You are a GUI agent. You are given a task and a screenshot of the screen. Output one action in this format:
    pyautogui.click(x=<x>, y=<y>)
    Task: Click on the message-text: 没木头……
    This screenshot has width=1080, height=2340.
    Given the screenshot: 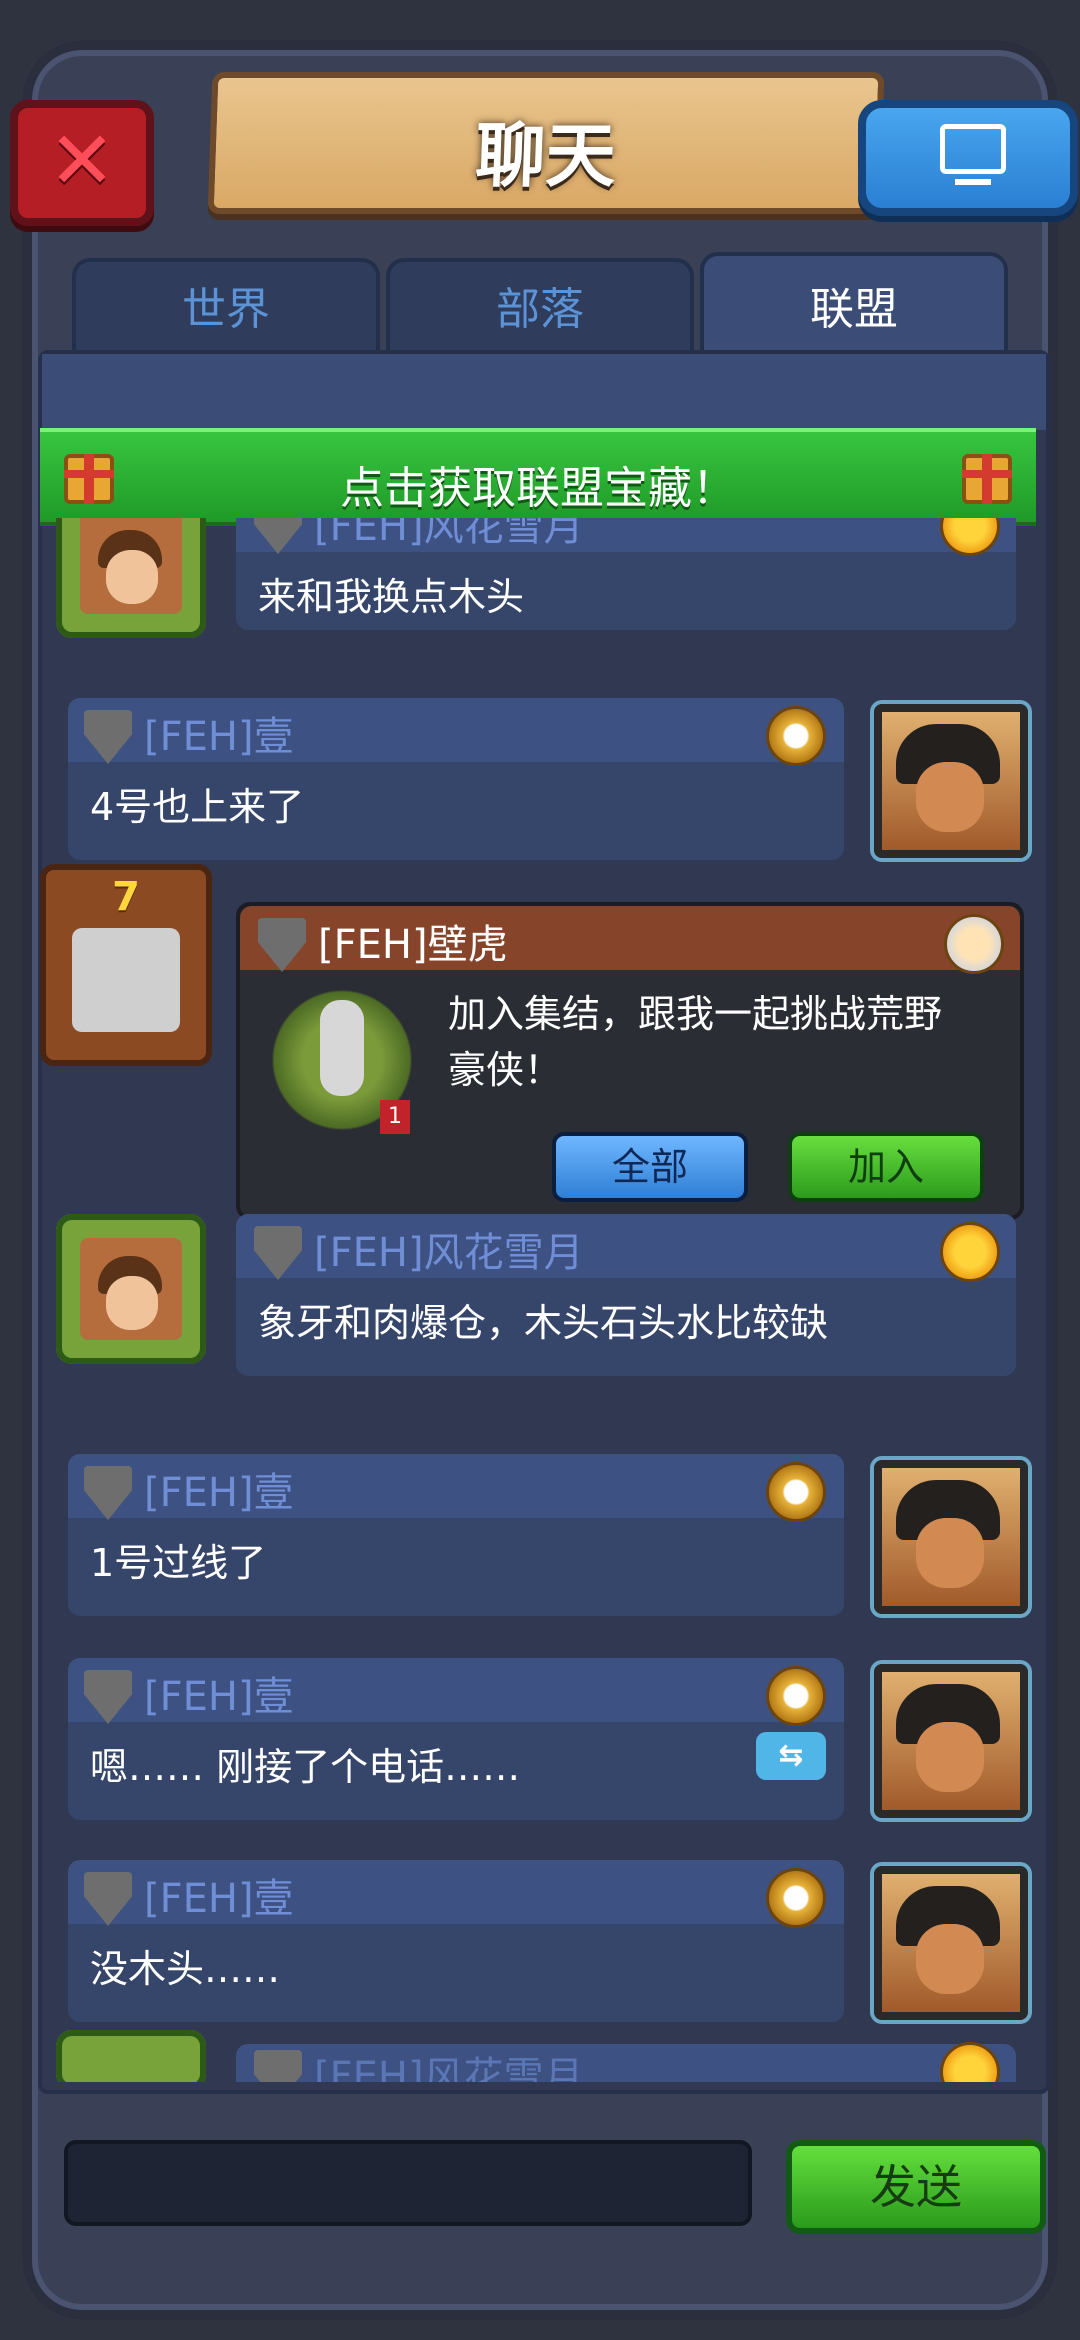 What is the action you would take?
    pyautogui.click(x=185, y=1969)
    